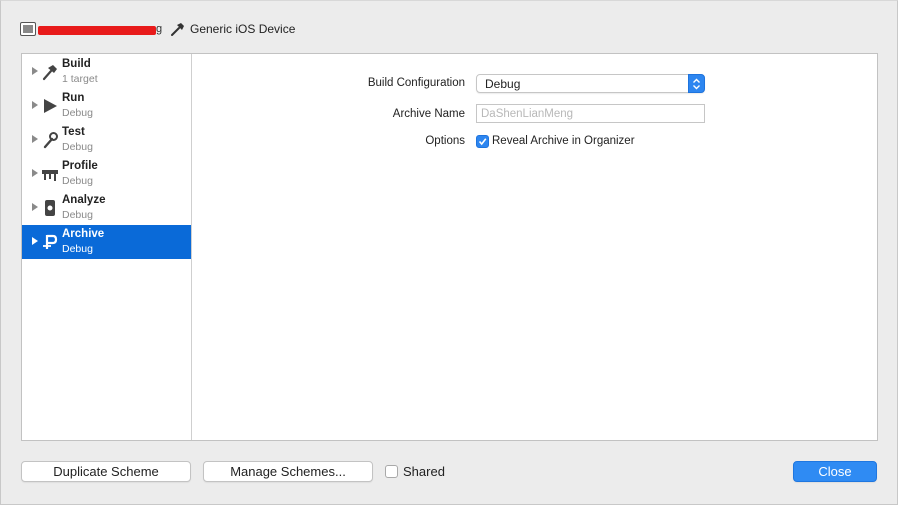  Describe the element at coordinates (80, 79) in the screenshot. I see `sidebar-item-subtitle: 1 target` at that location.